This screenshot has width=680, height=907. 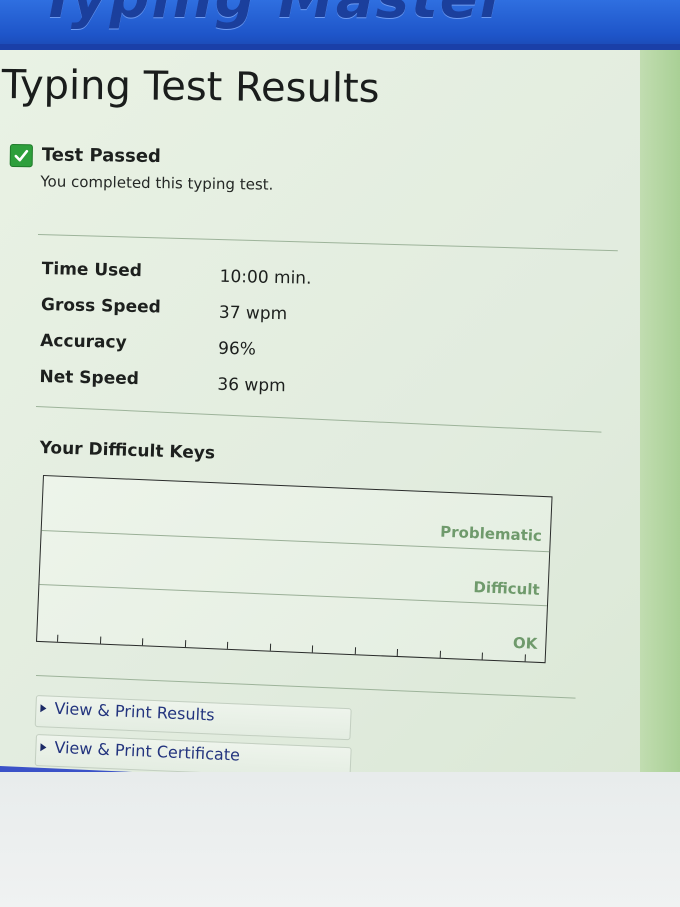 I want to click on stat-value: 36 wpm, so click(x=251, y=385).